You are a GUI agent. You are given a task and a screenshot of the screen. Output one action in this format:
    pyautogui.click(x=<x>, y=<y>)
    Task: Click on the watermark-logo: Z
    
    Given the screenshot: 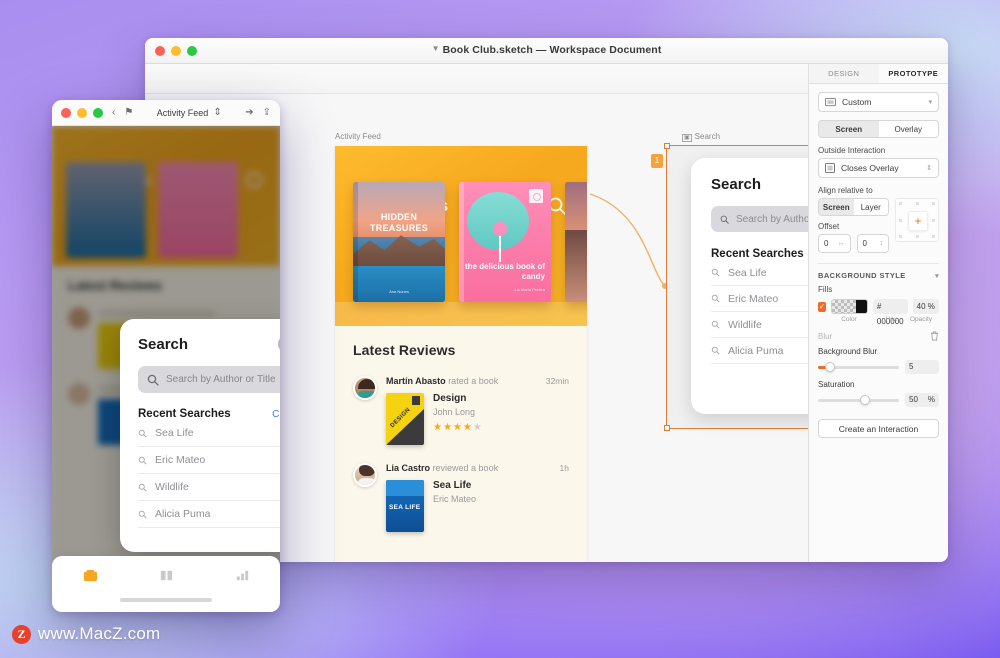 What is the action you would take?
    pyautogui.click(x=21, y=634)
    